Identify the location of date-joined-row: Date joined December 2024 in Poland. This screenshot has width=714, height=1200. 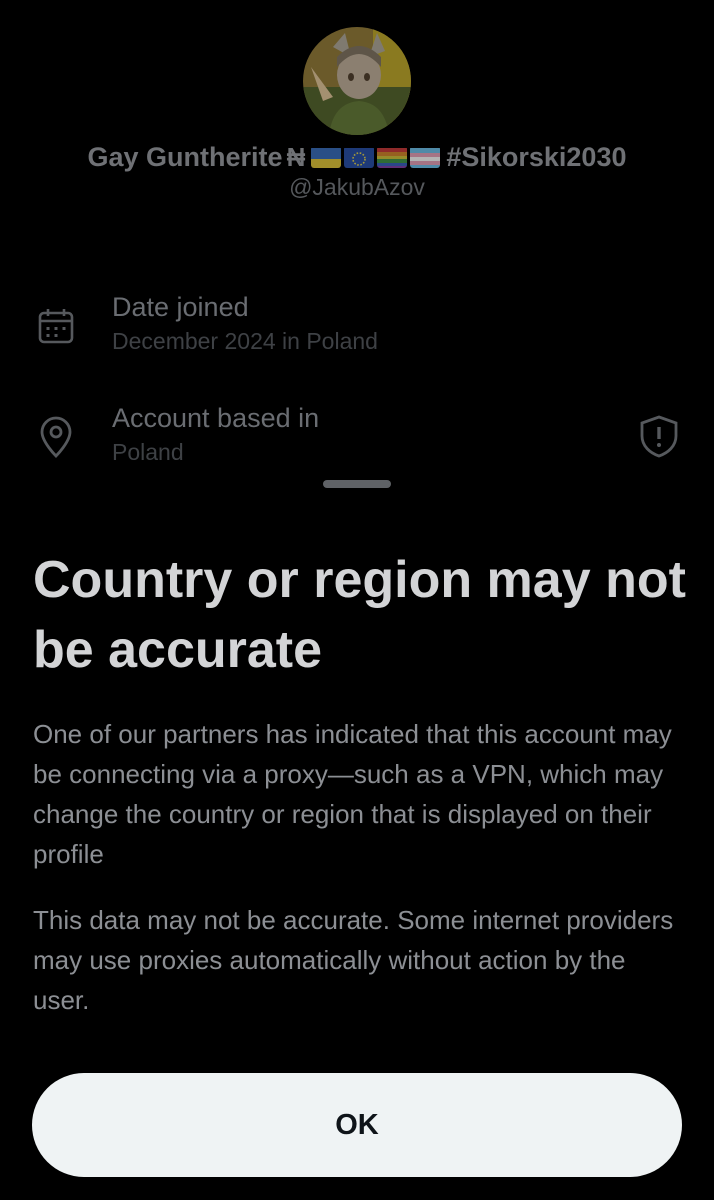
(357, 332).